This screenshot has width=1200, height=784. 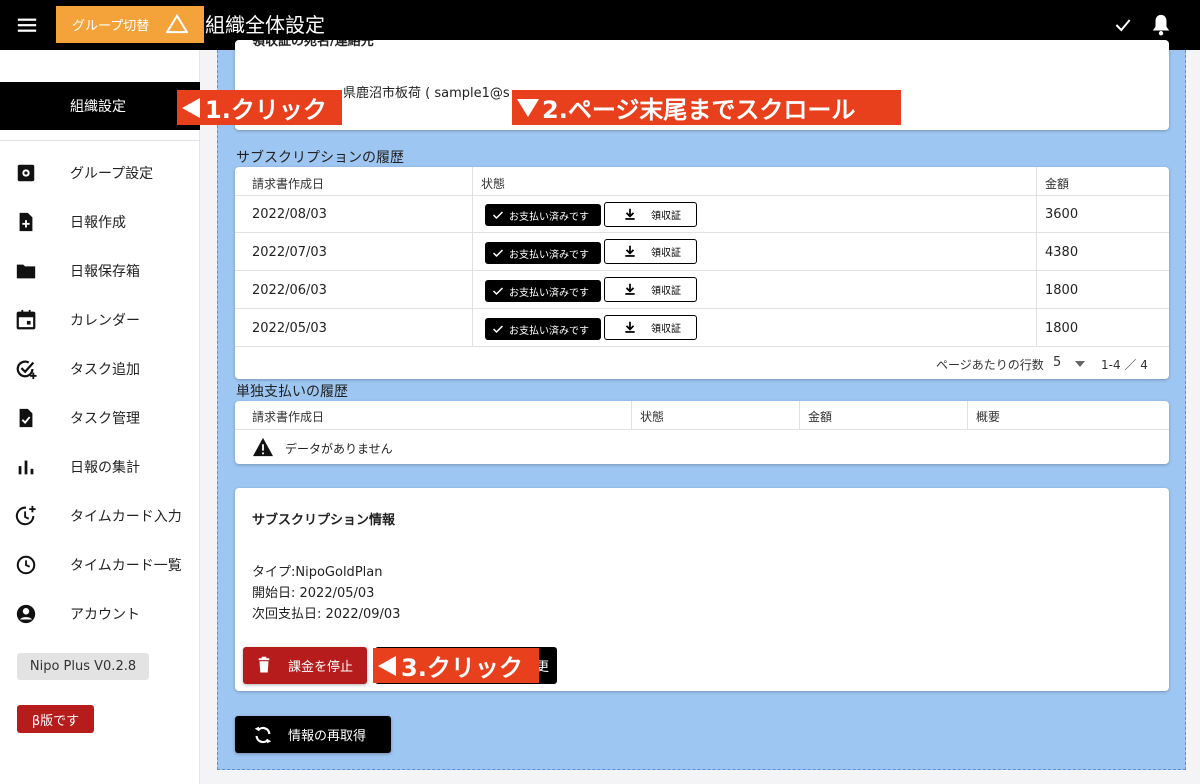 I want to click on menu-icon, so click(x=27, y=25).